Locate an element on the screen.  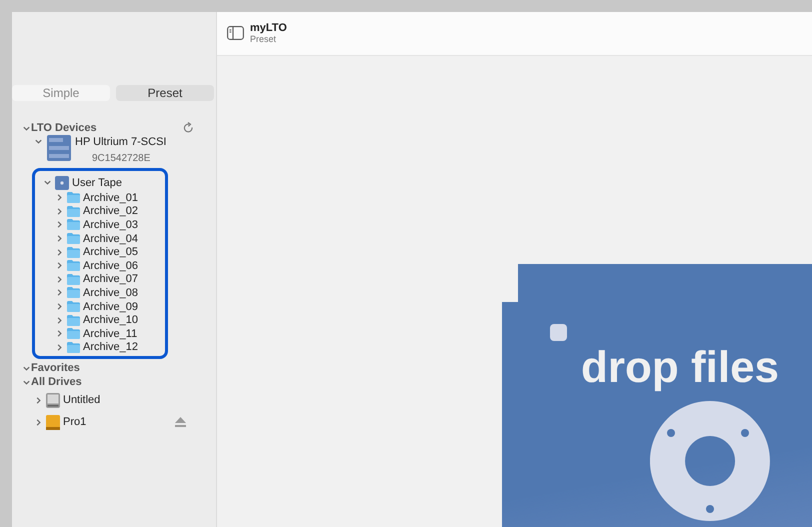
window-title: myLTO is located at coordinates (268, 28).